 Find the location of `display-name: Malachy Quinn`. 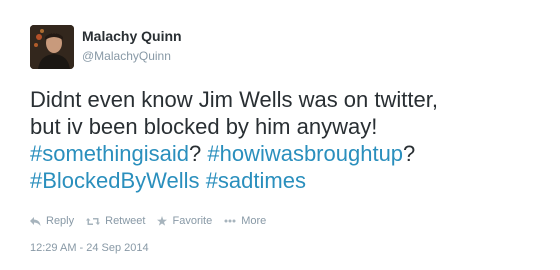

display-name: Malachy Quinn is located at coordinates (132, 36).